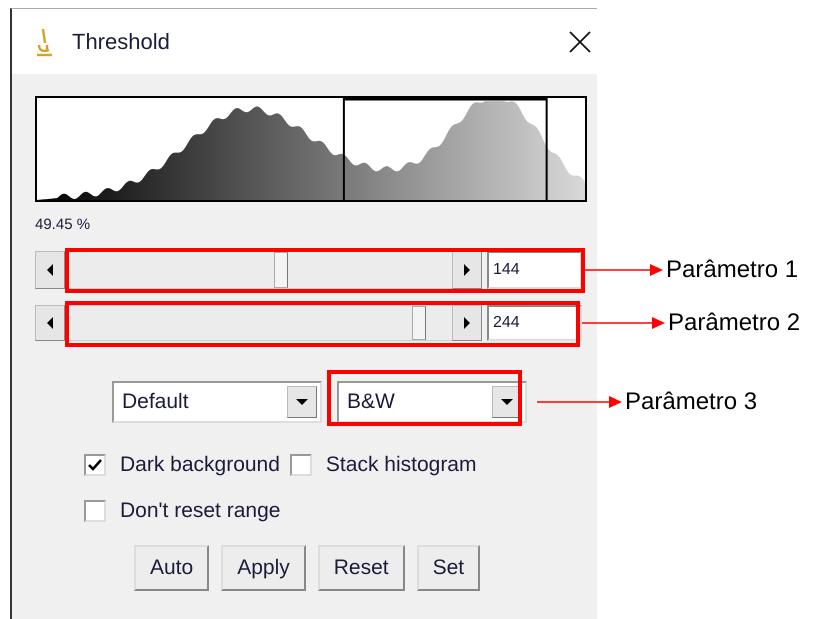  I want to click on checkbox-label: Stack histogram, so click(401, 465).